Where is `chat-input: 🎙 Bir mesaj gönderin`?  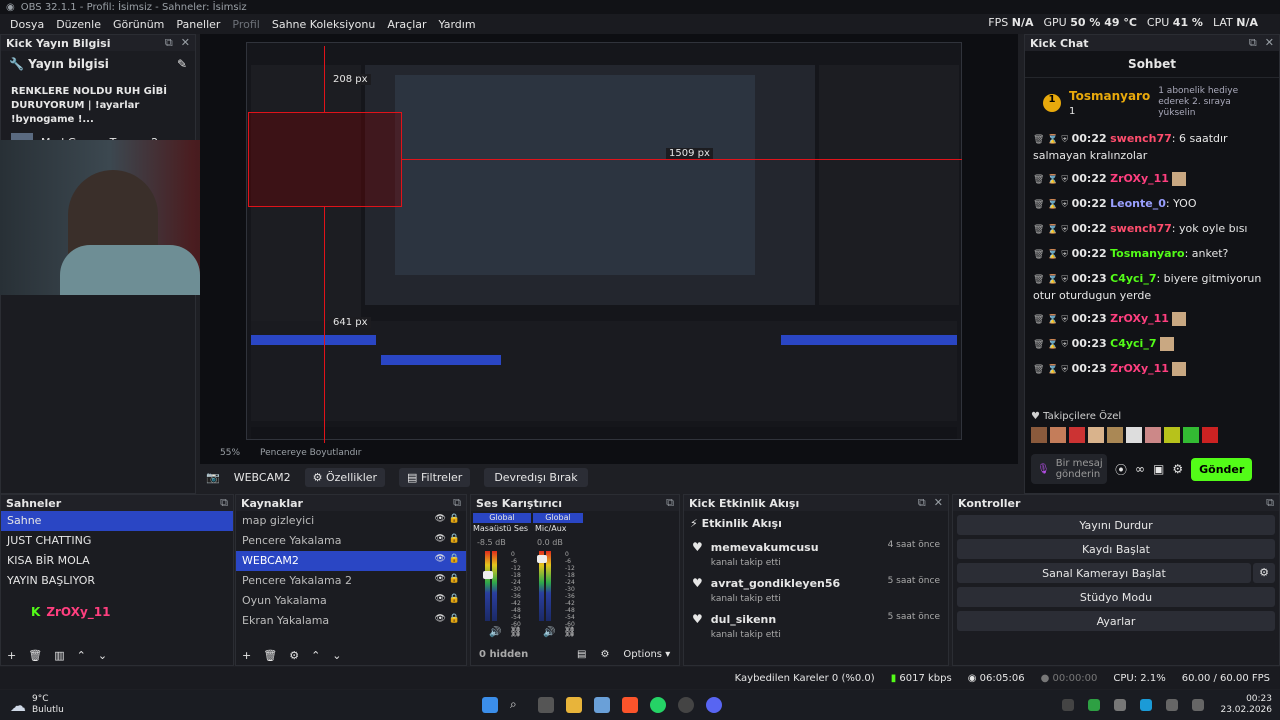 chat-input: 🎙 Bir mesaj gönderin is located at coordinates (1069, 469).